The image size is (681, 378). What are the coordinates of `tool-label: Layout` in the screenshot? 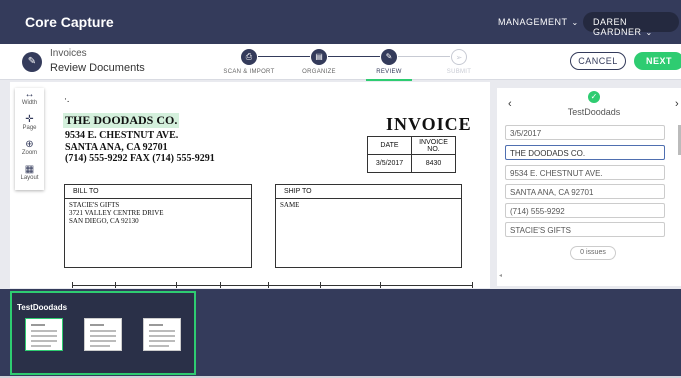 It's located at (29, 178).